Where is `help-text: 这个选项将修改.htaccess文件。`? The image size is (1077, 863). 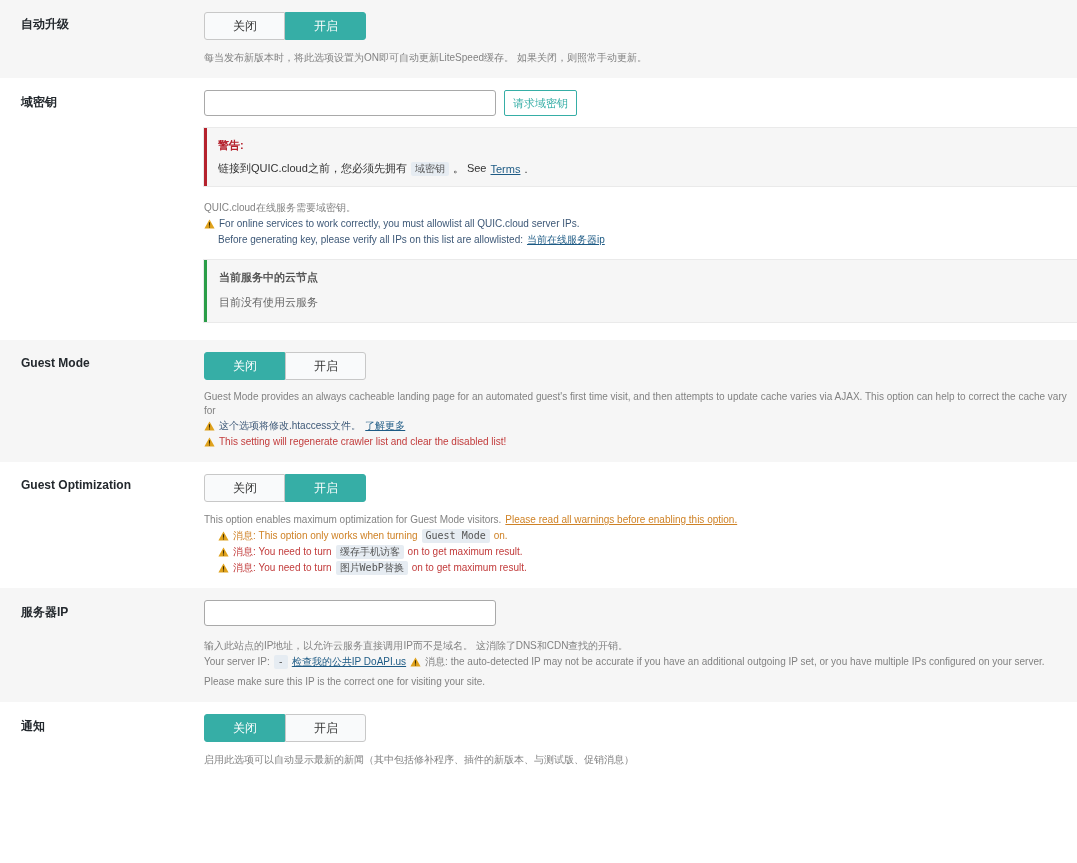 help-text: 这个选项将修改.htaccess文件。 is located at coordinates (290, 426).